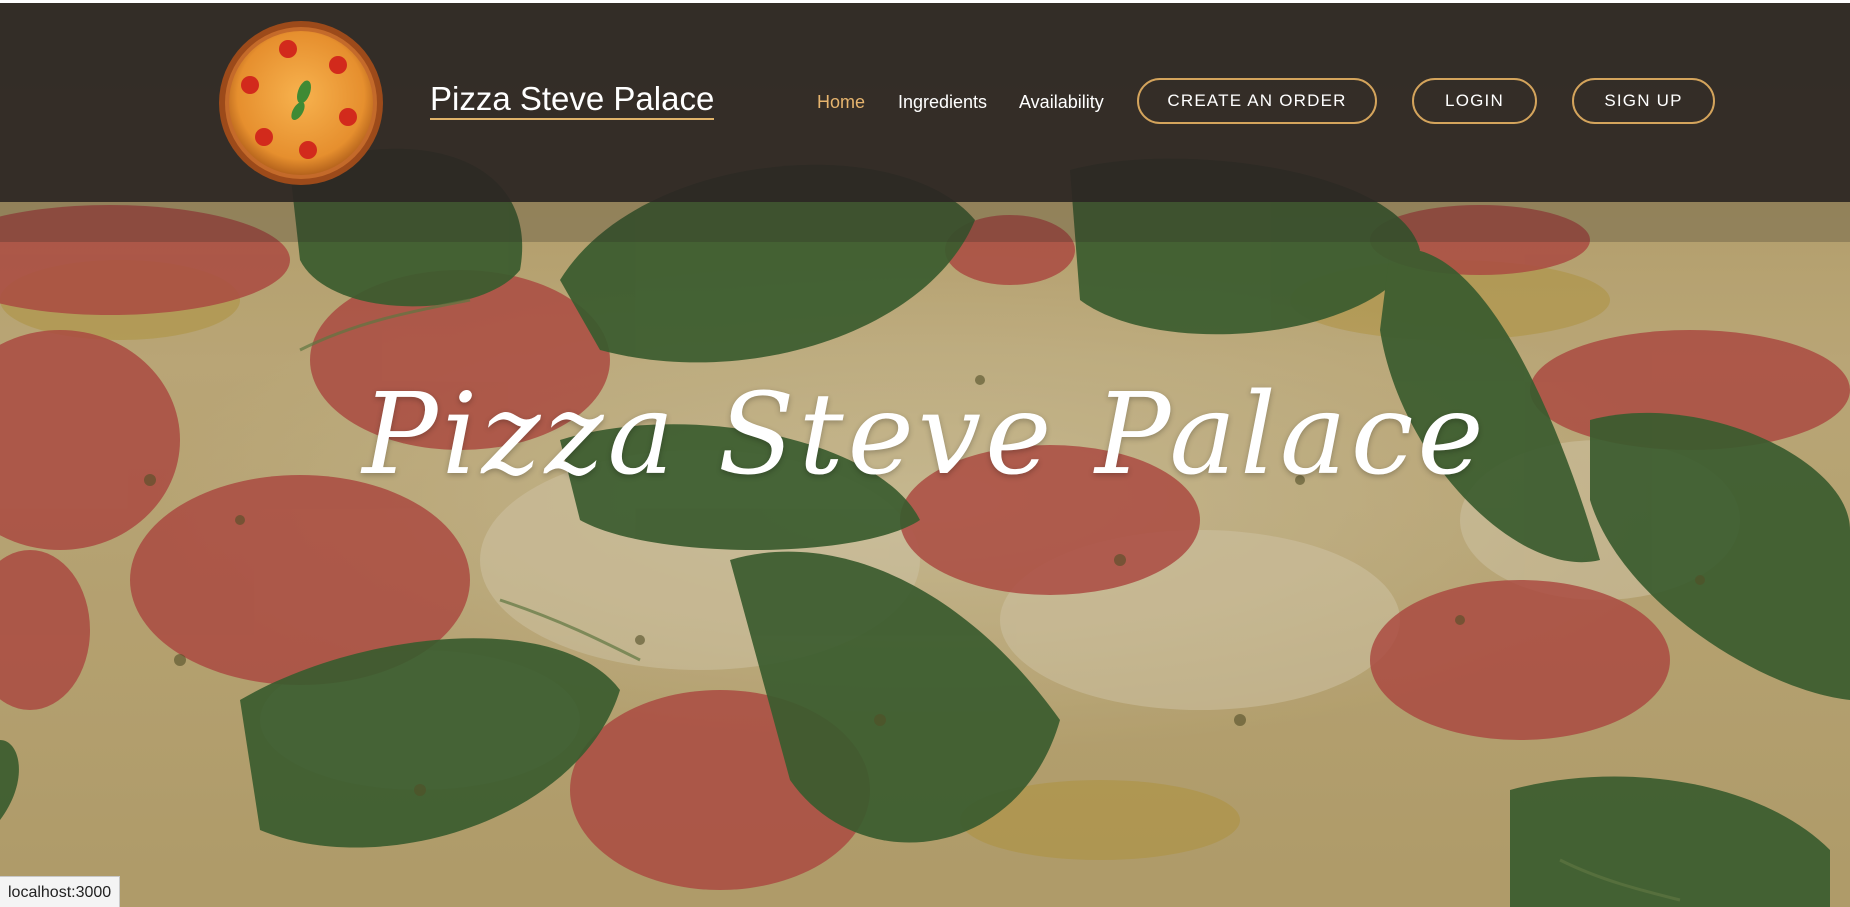  Describe the element at coordinates (925, 1) in the screenshot. I see `window-top-edge` at that location.